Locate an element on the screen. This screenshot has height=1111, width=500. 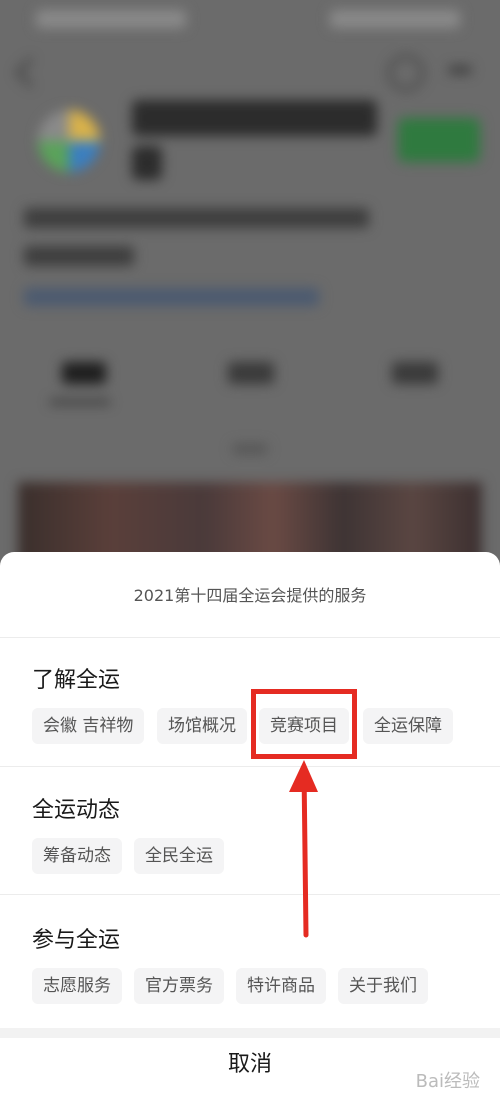
search-icon is located at coordinates (406, 73).